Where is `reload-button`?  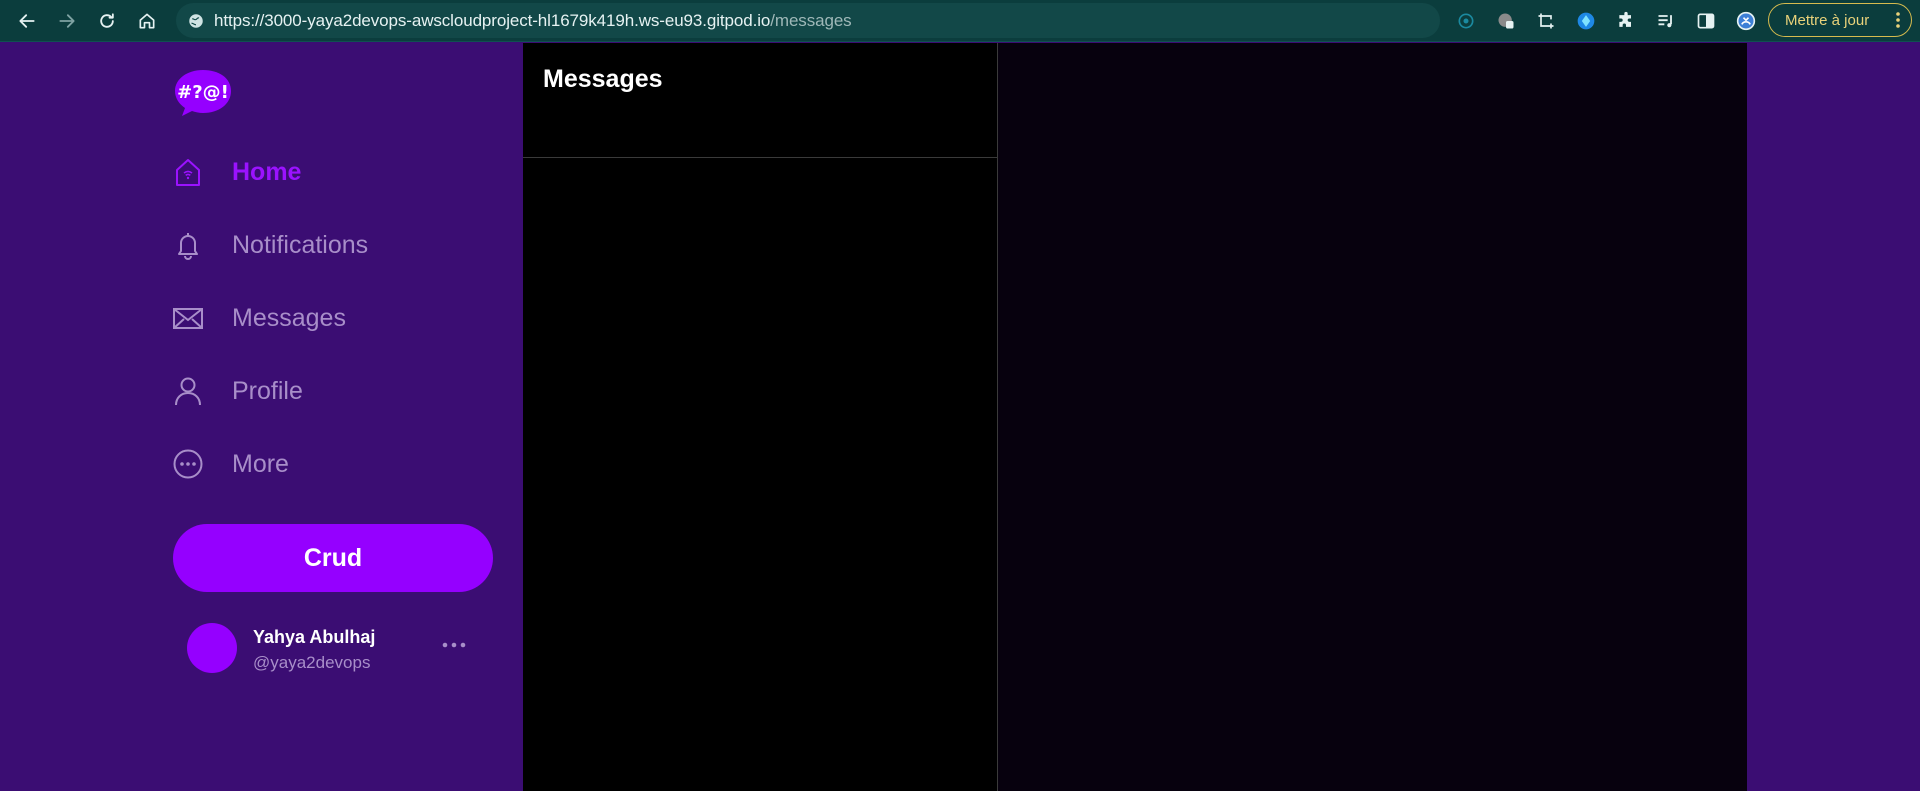
reload-button is located at coordinates (107, 21).